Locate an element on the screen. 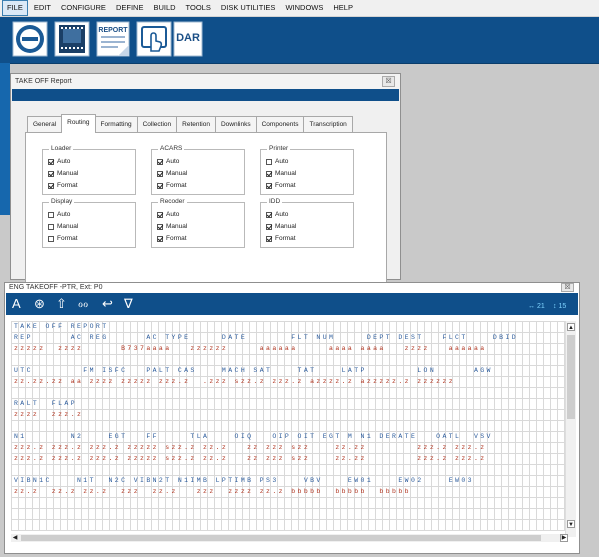 The width and height of the screenshot is (599, 557). touch-icon is located at coordinates (154, 39).